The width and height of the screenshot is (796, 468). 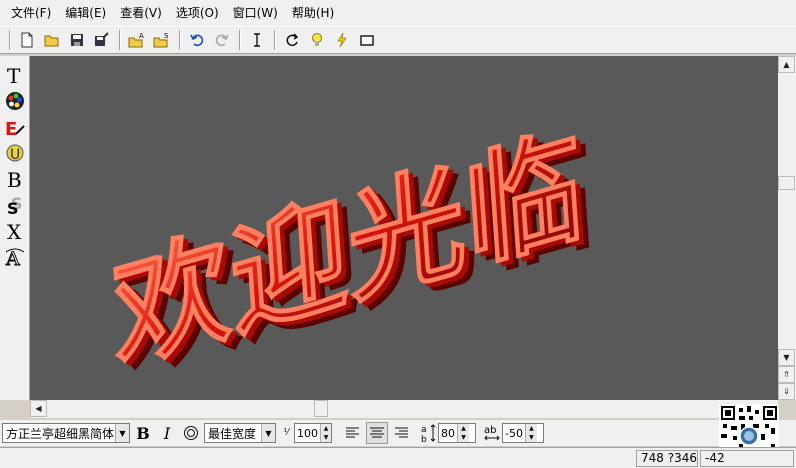 I want to click on font-select-value: 方正兰亭超细黑简体, so click(x=60, y=433).